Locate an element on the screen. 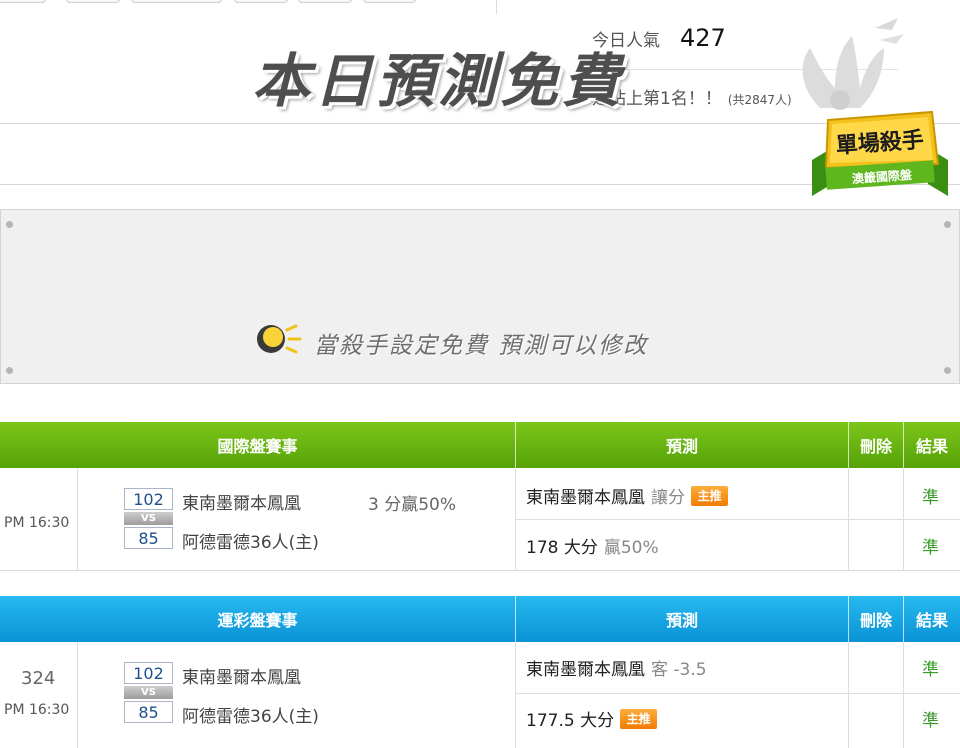 This screenshot has width=960, height=748. prediction-extra: 客 -3.5 is located at coordinates (679, 670).